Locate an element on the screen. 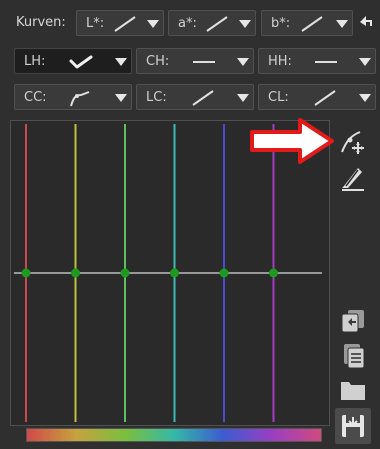  curve-select-l: L*: is located at coordinates (120, 23).